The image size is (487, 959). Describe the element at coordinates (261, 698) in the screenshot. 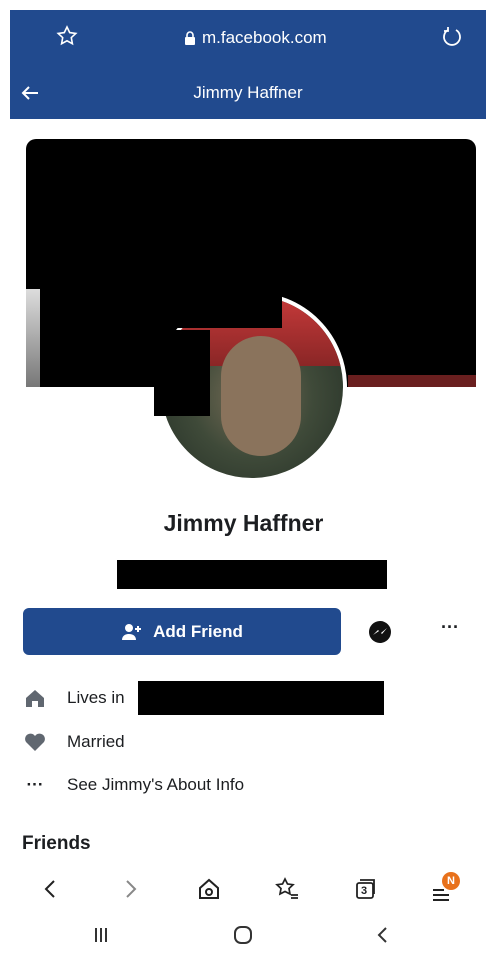

I see `redacted-location` at that location.